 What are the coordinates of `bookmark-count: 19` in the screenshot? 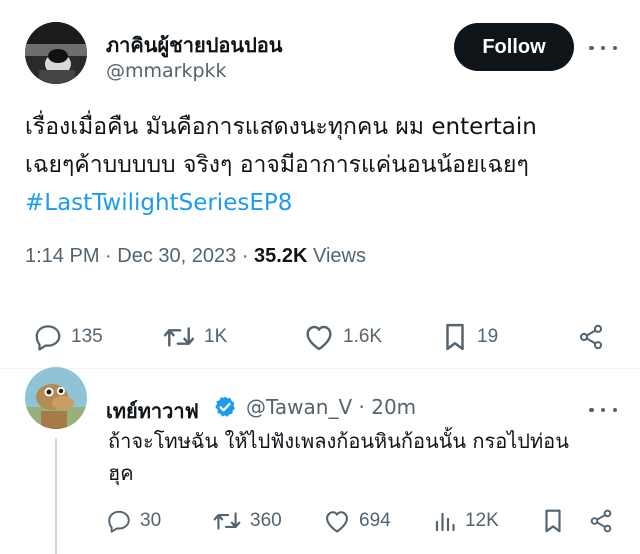 It's located at (488, 336).